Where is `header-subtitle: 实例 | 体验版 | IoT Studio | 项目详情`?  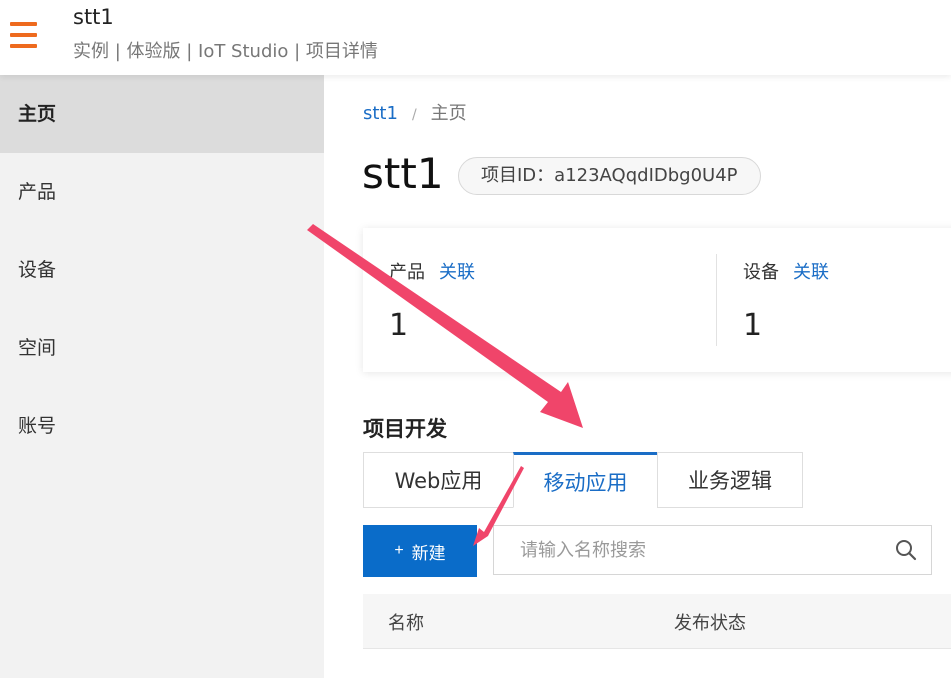 header-subtitle: 实例 | 体验版 | IoT Studio | 项目详情 is located at coordinates (225, 51).